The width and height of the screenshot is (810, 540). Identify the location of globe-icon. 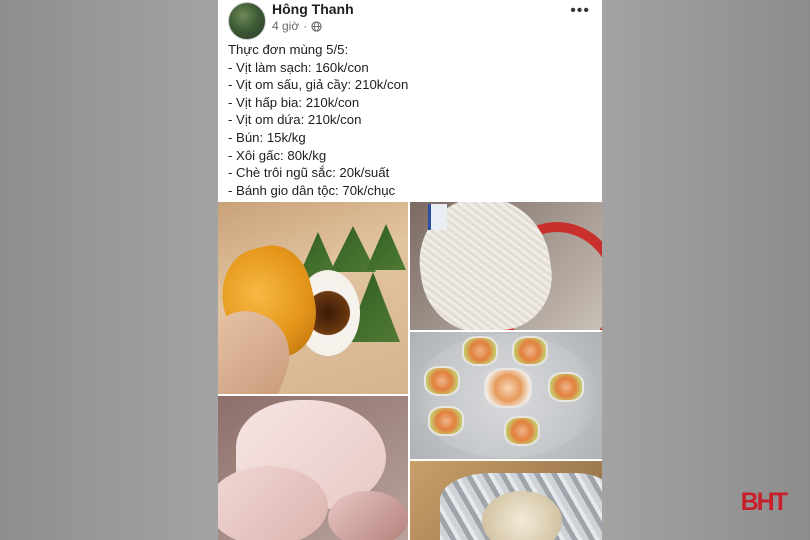
(316, 26).